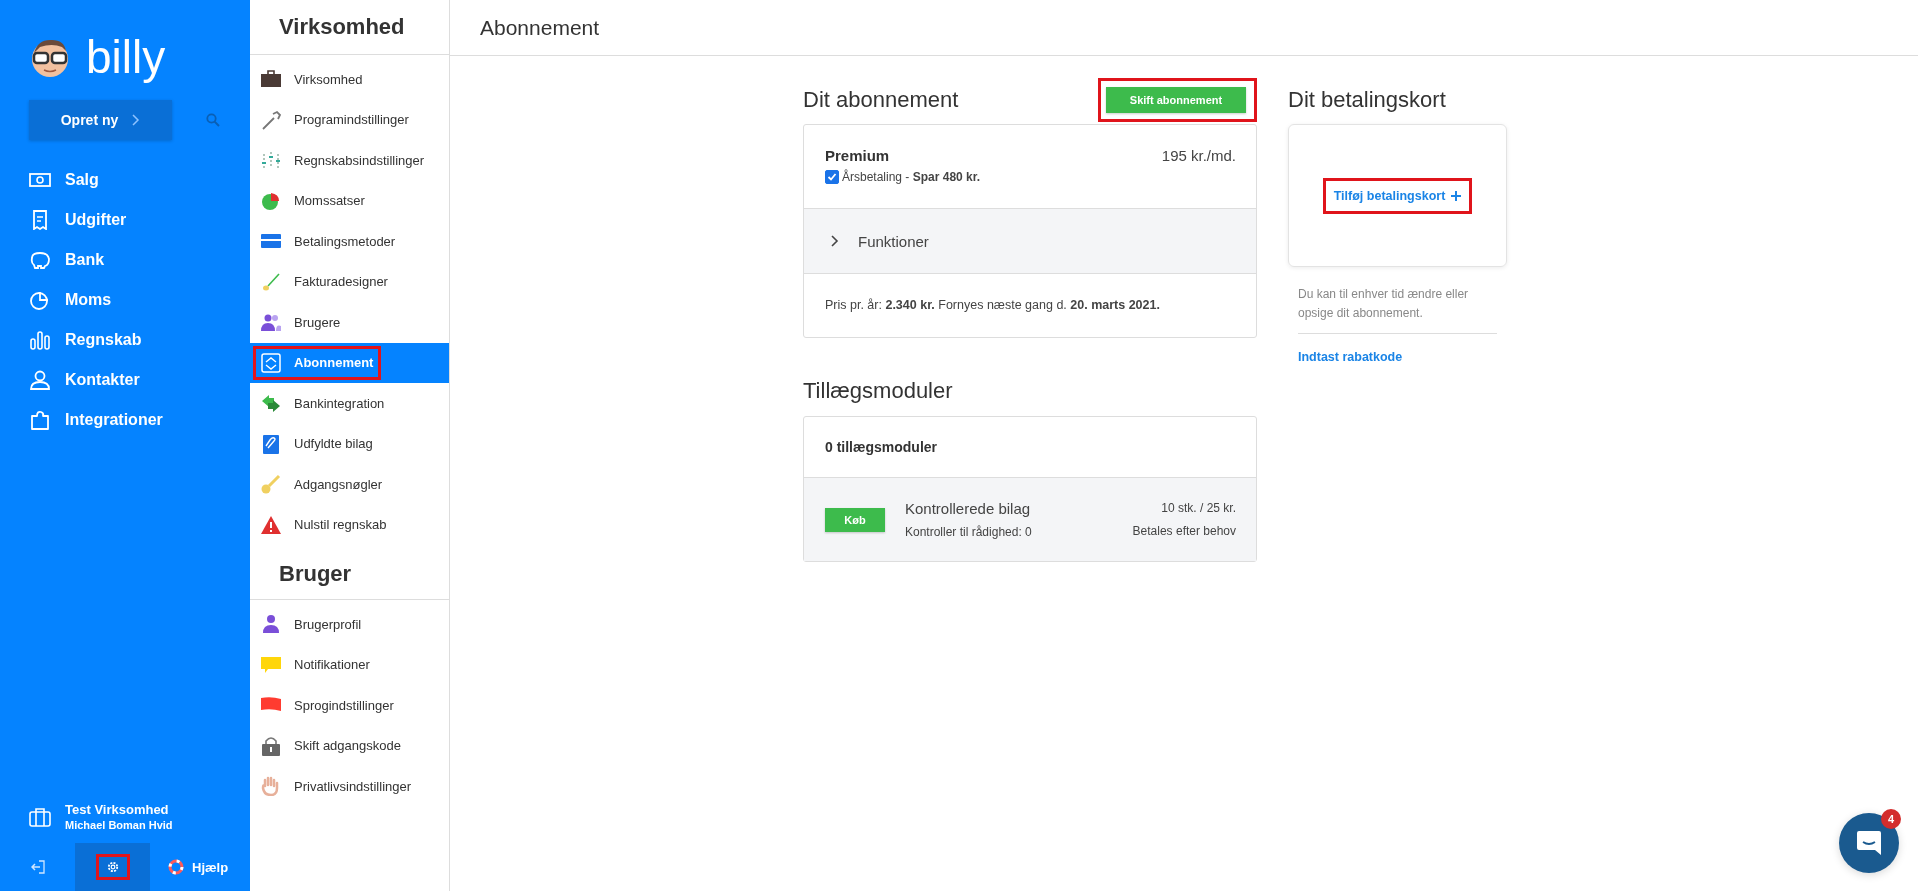 The image size is (1918, 891). What do you see at coordinates (349, 705) in the screenshot?
I see `settings-menu-item: Sprogindstillinger` at bounding box center [349, 705].